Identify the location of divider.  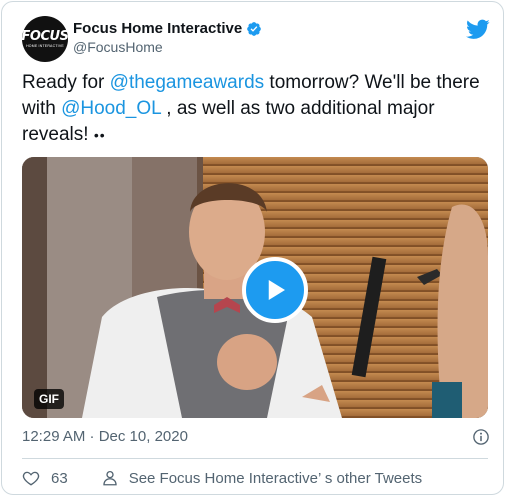
(255, 458).